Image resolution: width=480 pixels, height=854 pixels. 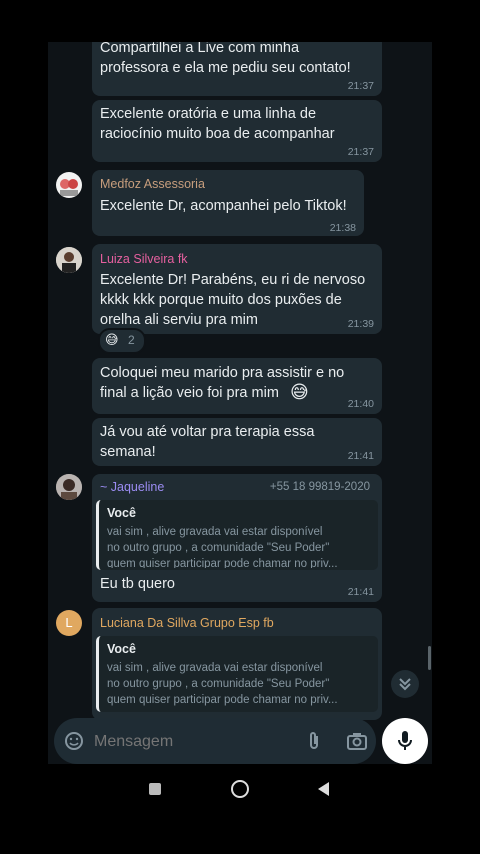 I want to click on microphone-icon, so click(x=405, y=740).